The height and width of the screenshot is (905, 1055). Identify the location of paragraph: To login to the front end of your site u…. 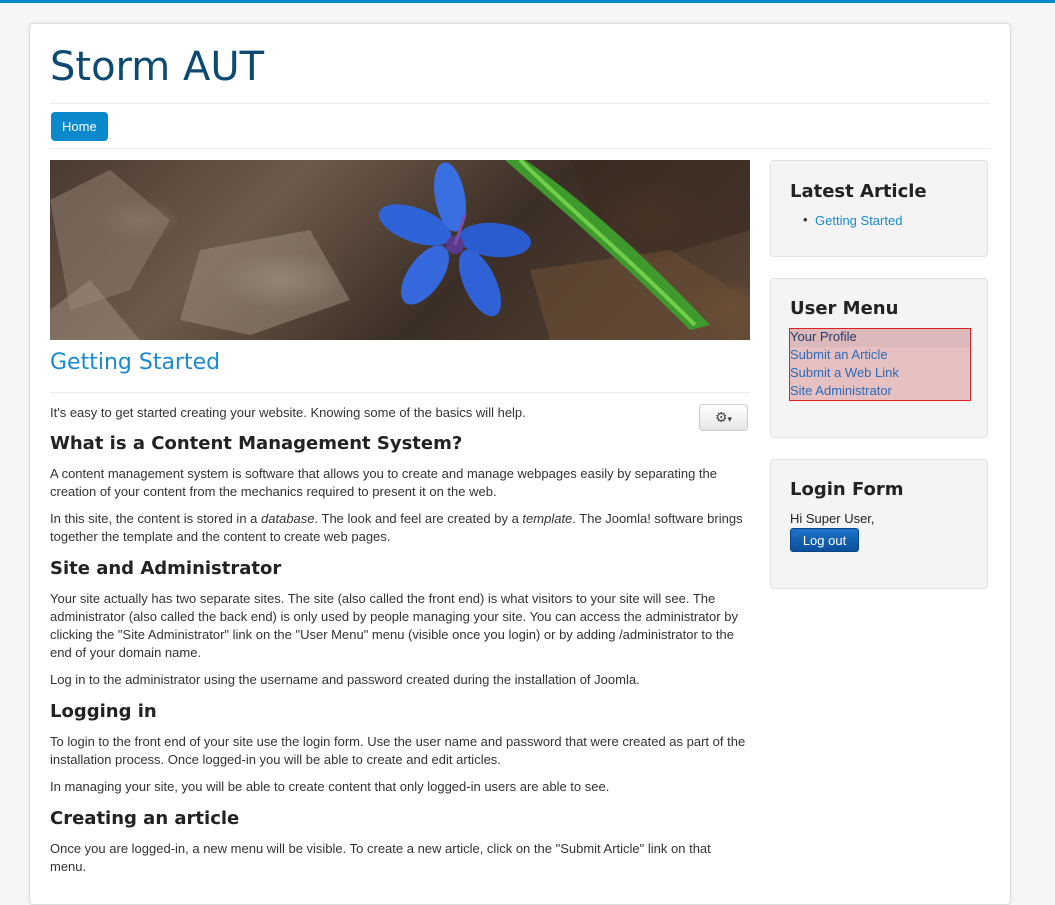
(398, 750).